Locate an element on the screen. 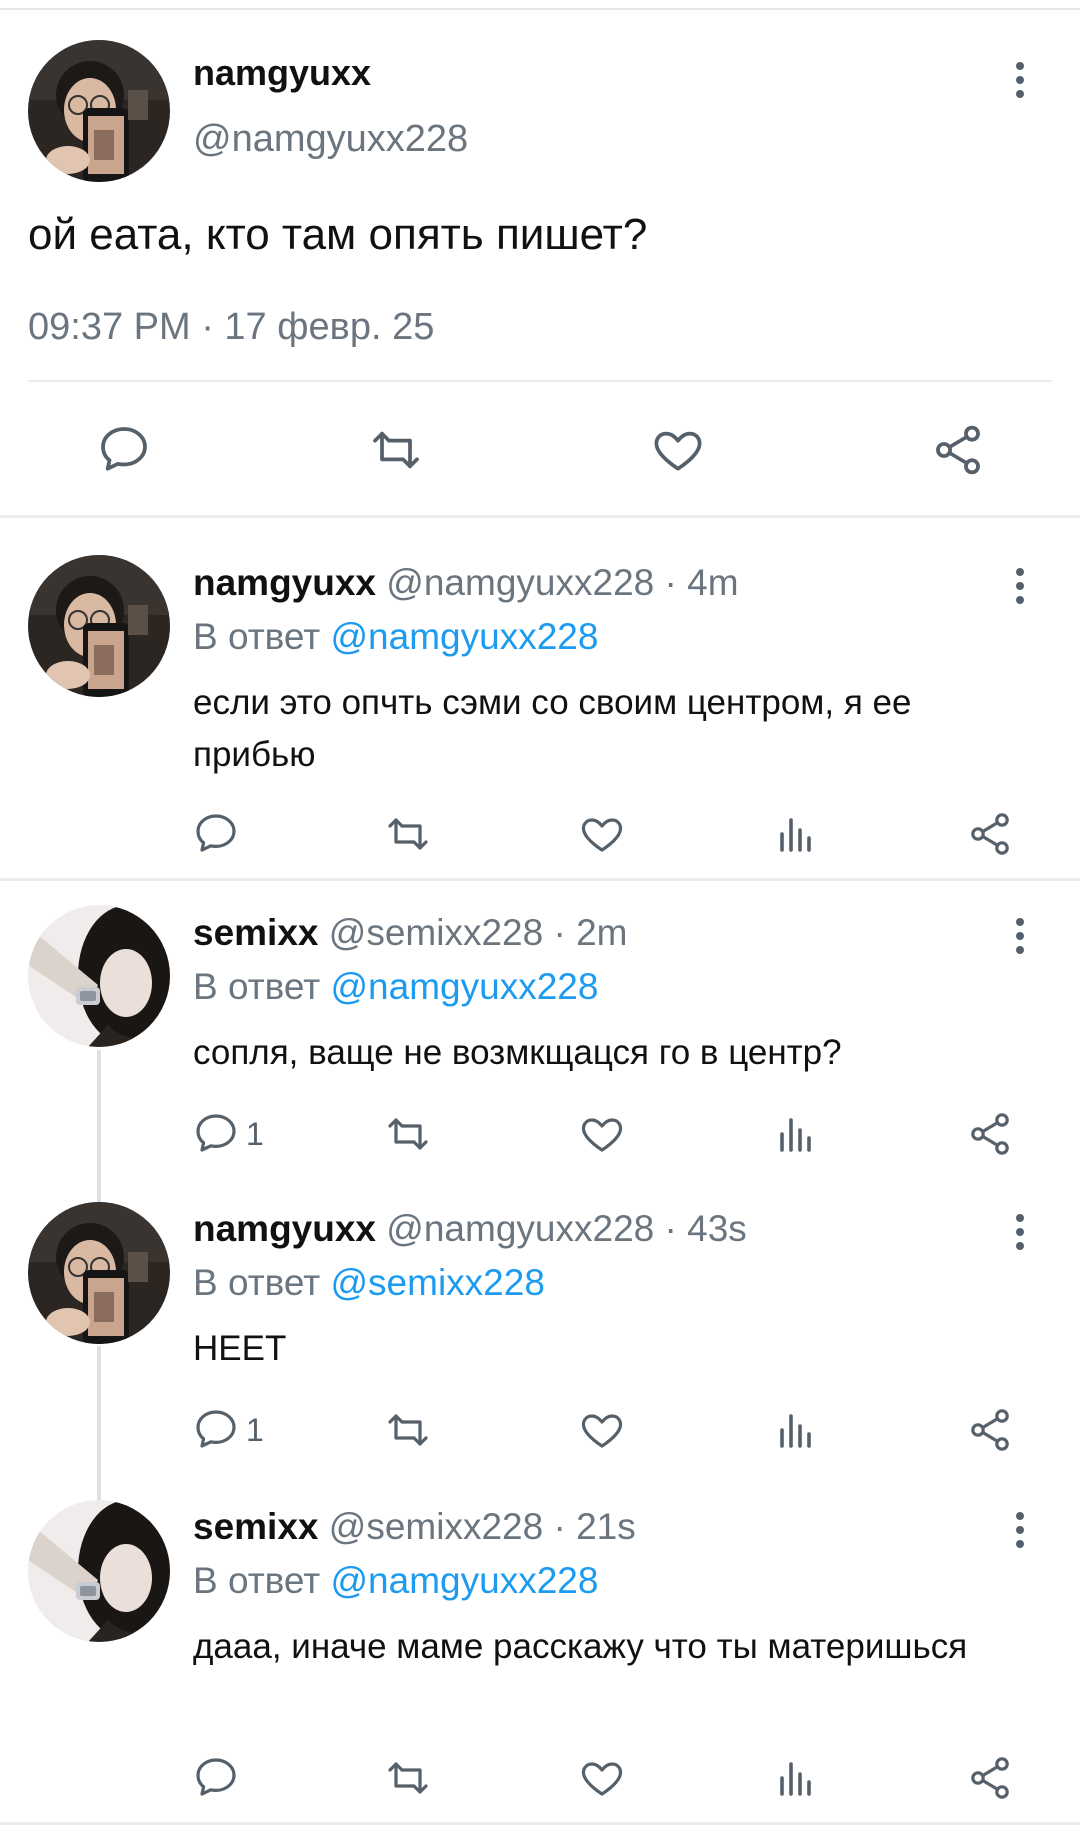  reply-time: 43s is located at coordinates (717, 1228).